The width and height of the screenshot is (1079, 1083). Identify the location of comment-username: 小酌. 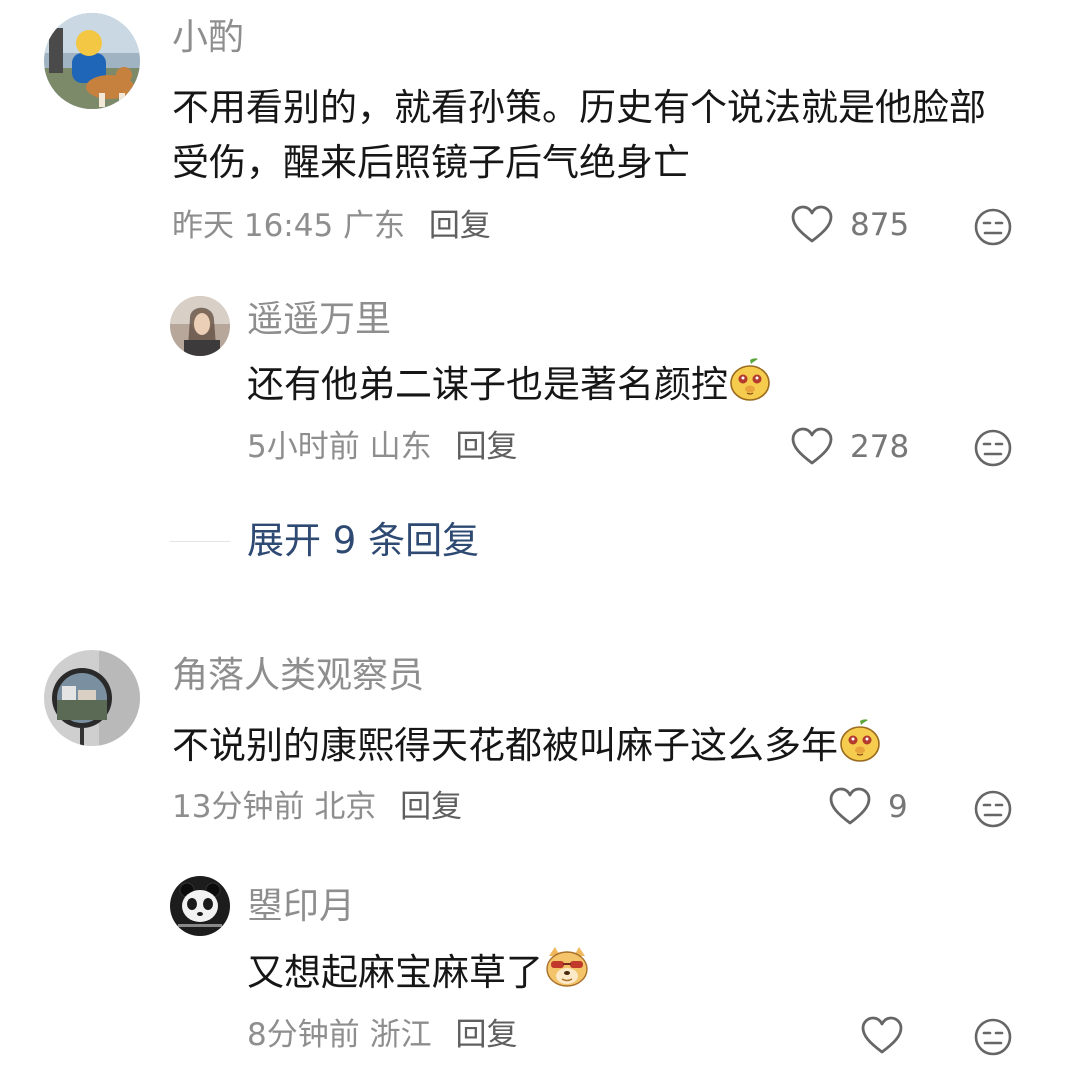
(208, 38).